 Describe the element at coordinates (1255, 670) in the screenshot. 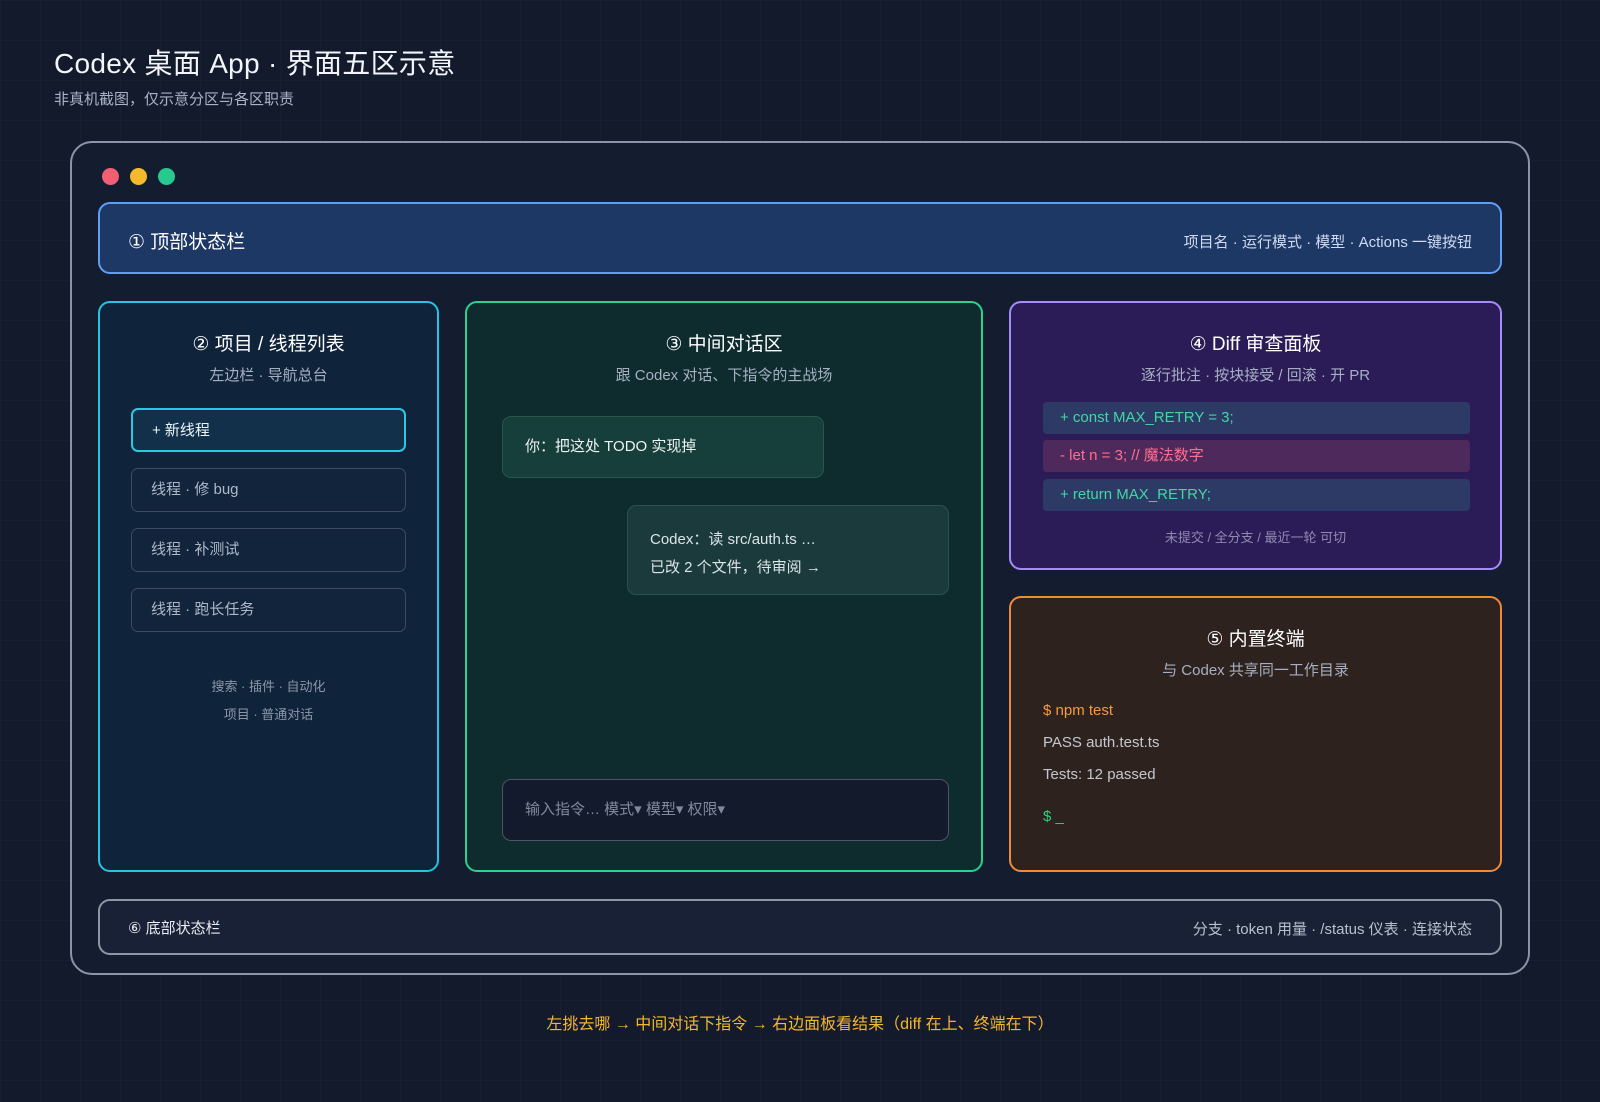

I see `terminal-panel-subtitle: 与 Codex 共享同一工作目录` at that location.